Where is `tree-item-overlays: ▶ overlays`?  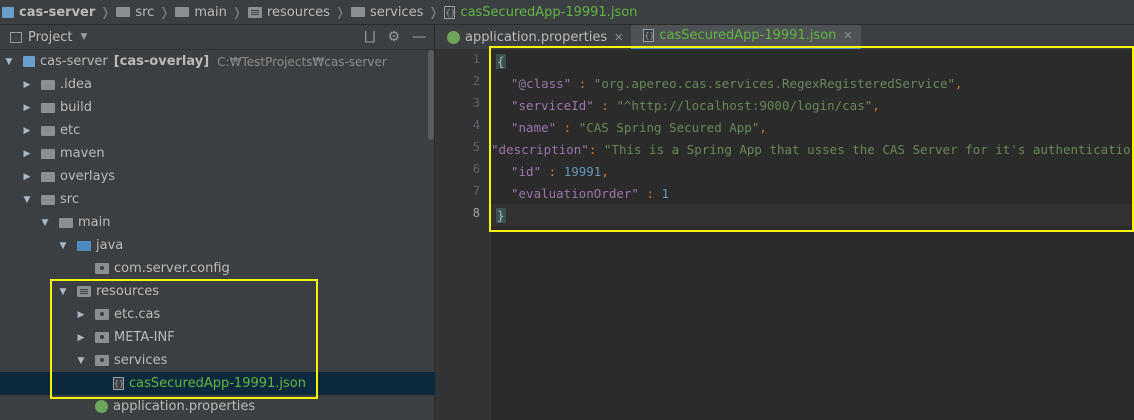
tree-item-overlays: ▶ overlays is located at coordinates (228, 176).